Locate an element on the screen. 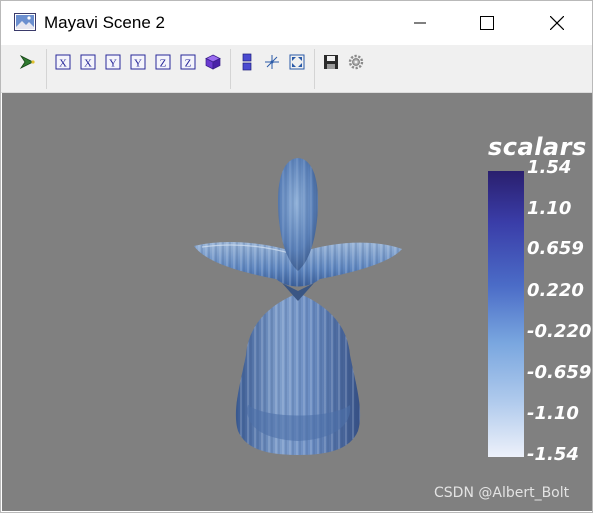 The image size is (593, 513). maximize-button is located at coordinates (487, 23).